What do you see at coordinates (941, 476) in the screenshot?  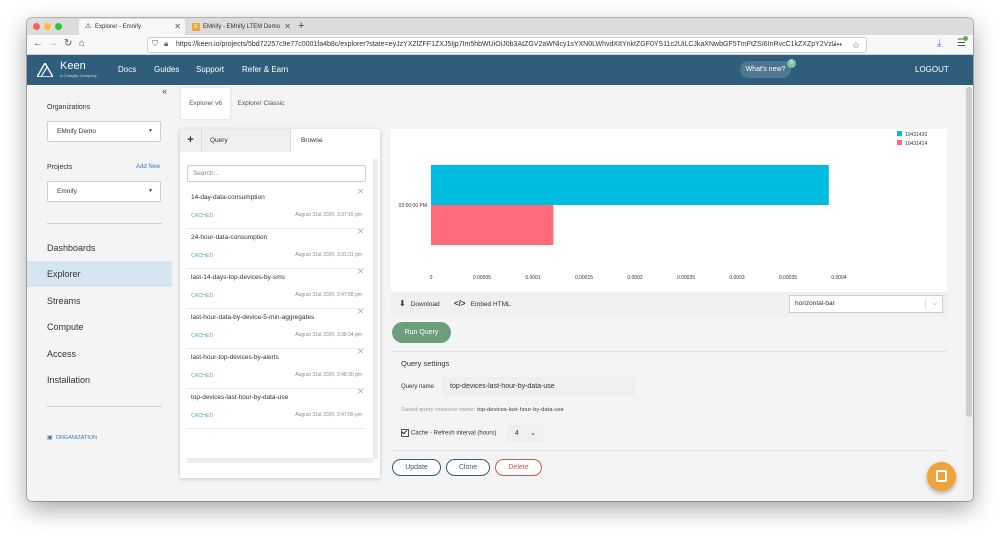 I see `chat-launcher-button` at bounding box center [941, 476].